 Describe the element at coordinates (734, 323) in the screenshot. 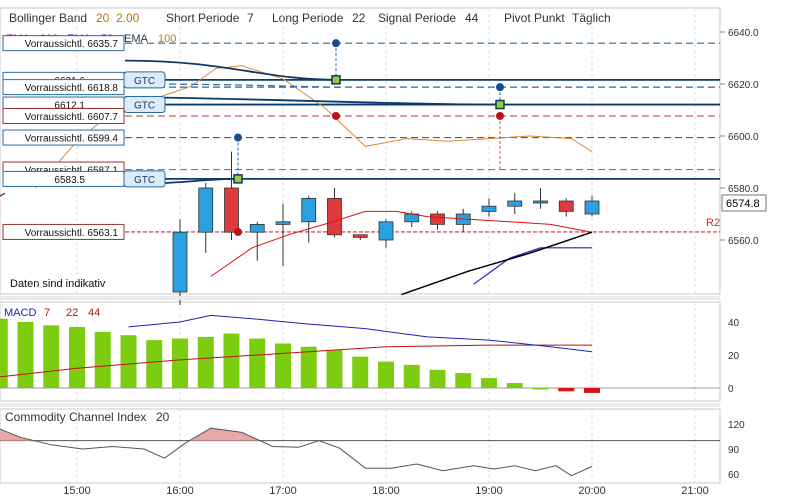

I see `macd-y-tick-label: 40` at that location.